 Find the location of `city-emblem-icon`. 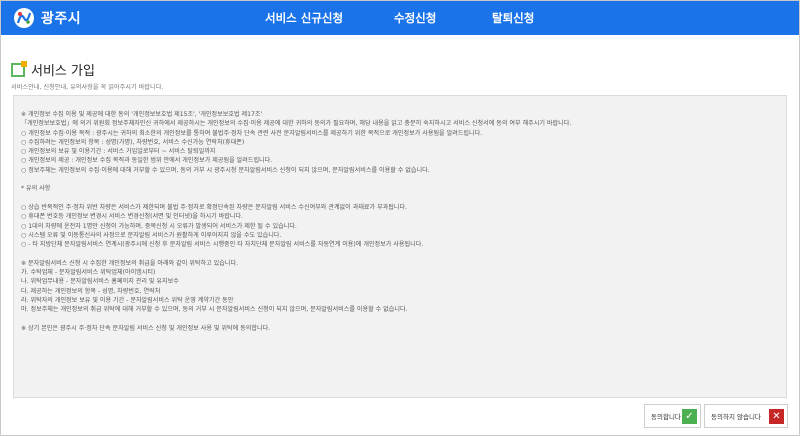

city-emblem-icon is located at coordinates (24, 18).